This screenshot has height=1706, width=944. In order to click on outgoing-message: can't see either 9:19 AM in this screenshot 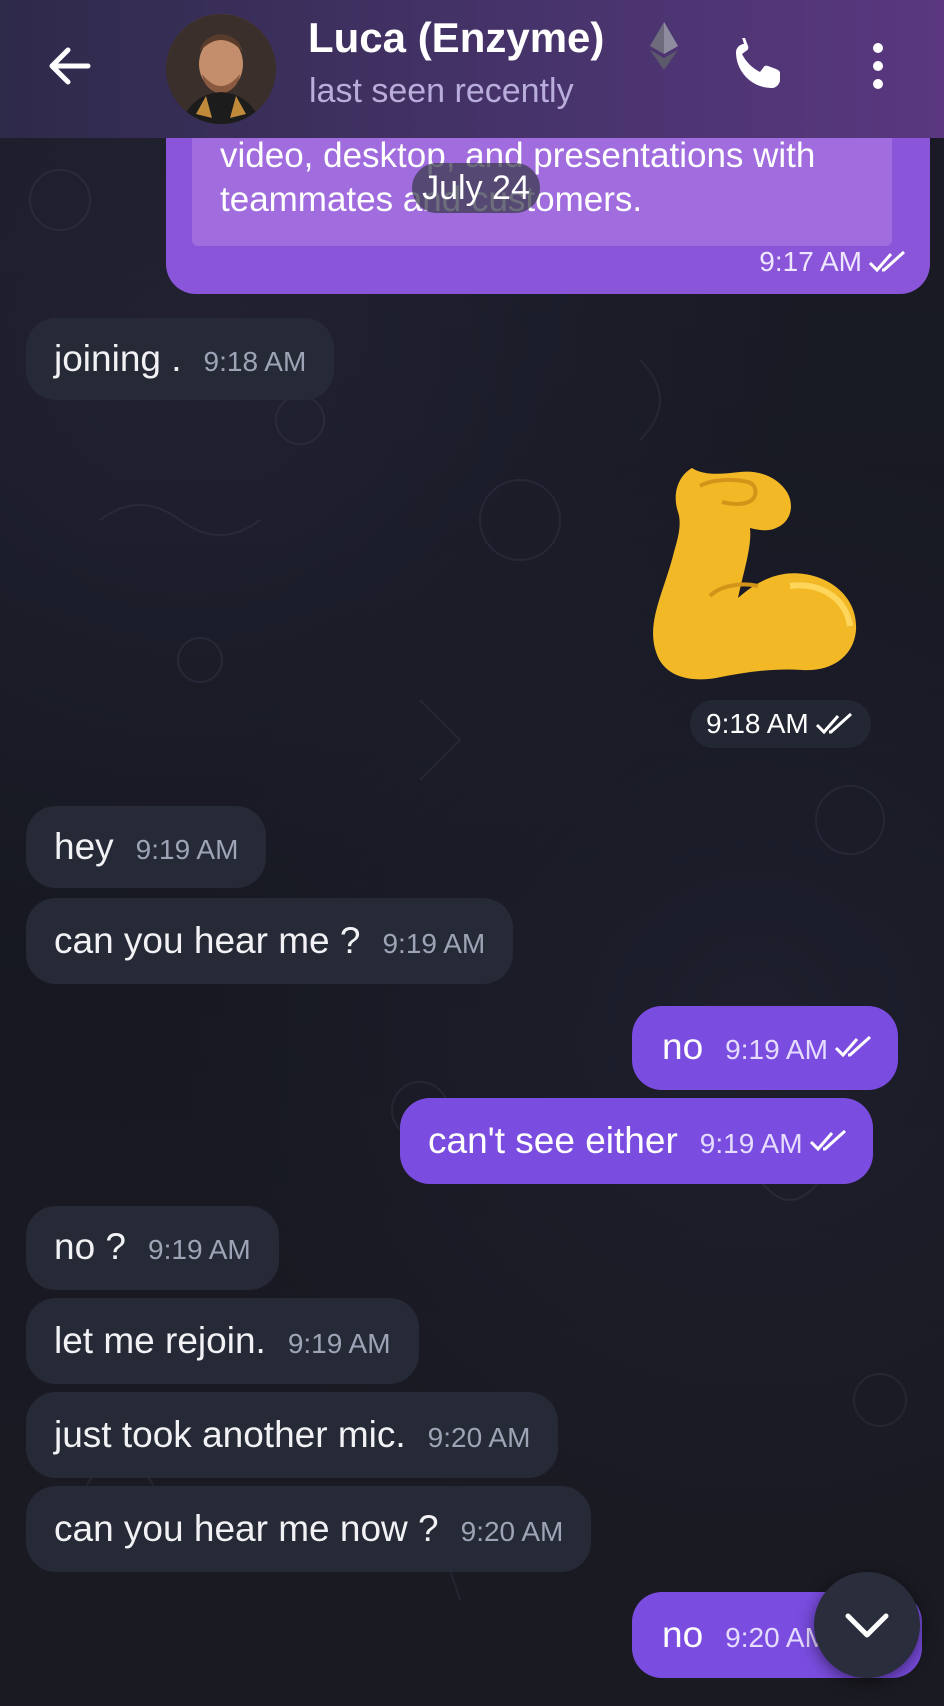, I will do `click(636, 1141)`.